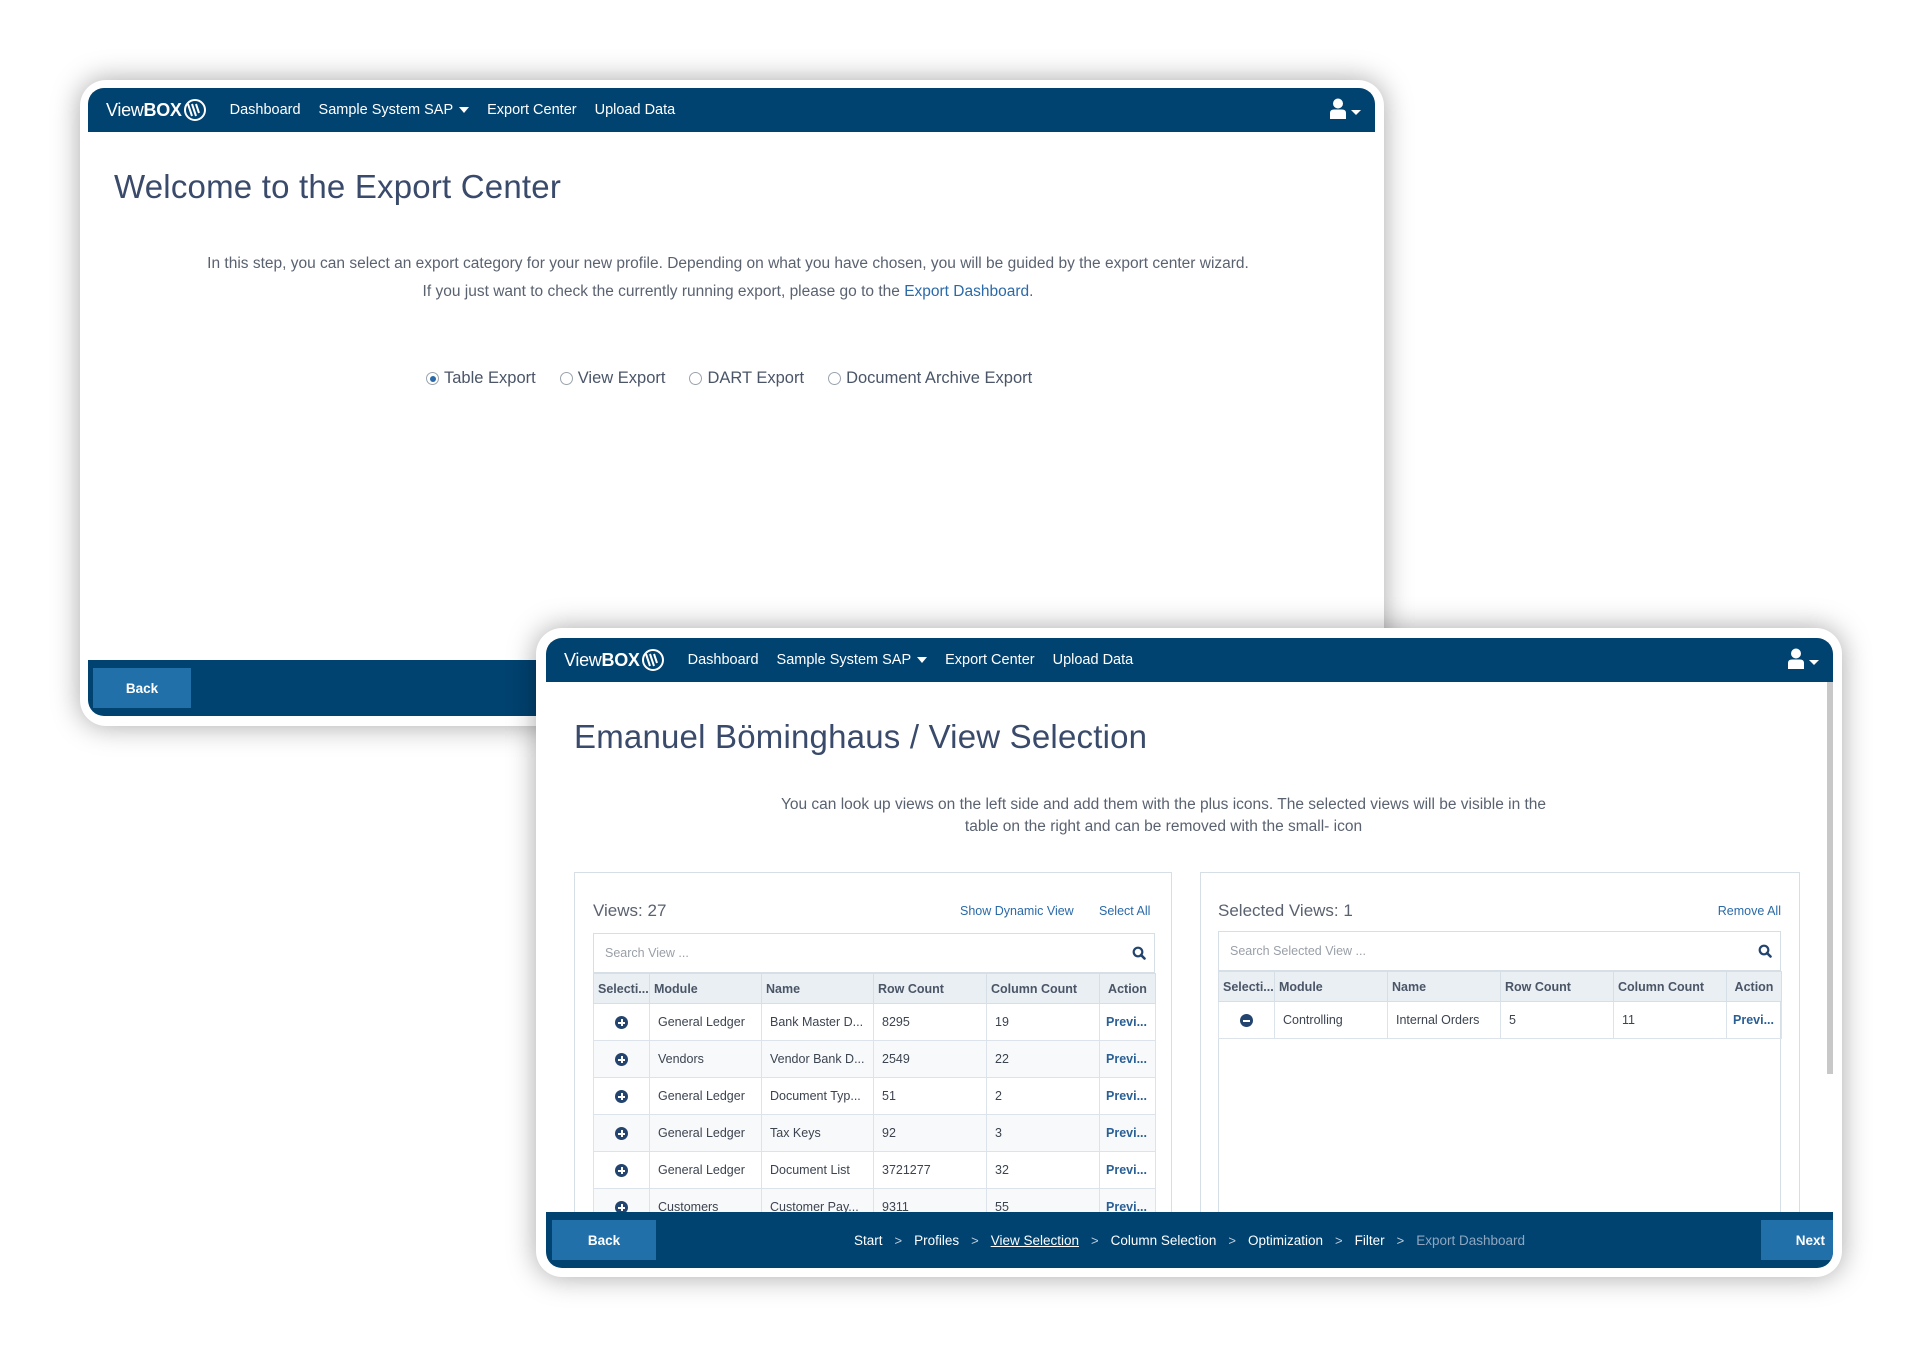 Image resolution: width=1920 pixels, height=1354 pixels. What do you see at coordinates (1043, 1059) in the screenshot?
I see `column-count-cell: 22` at bounding box center [1043, 1059].